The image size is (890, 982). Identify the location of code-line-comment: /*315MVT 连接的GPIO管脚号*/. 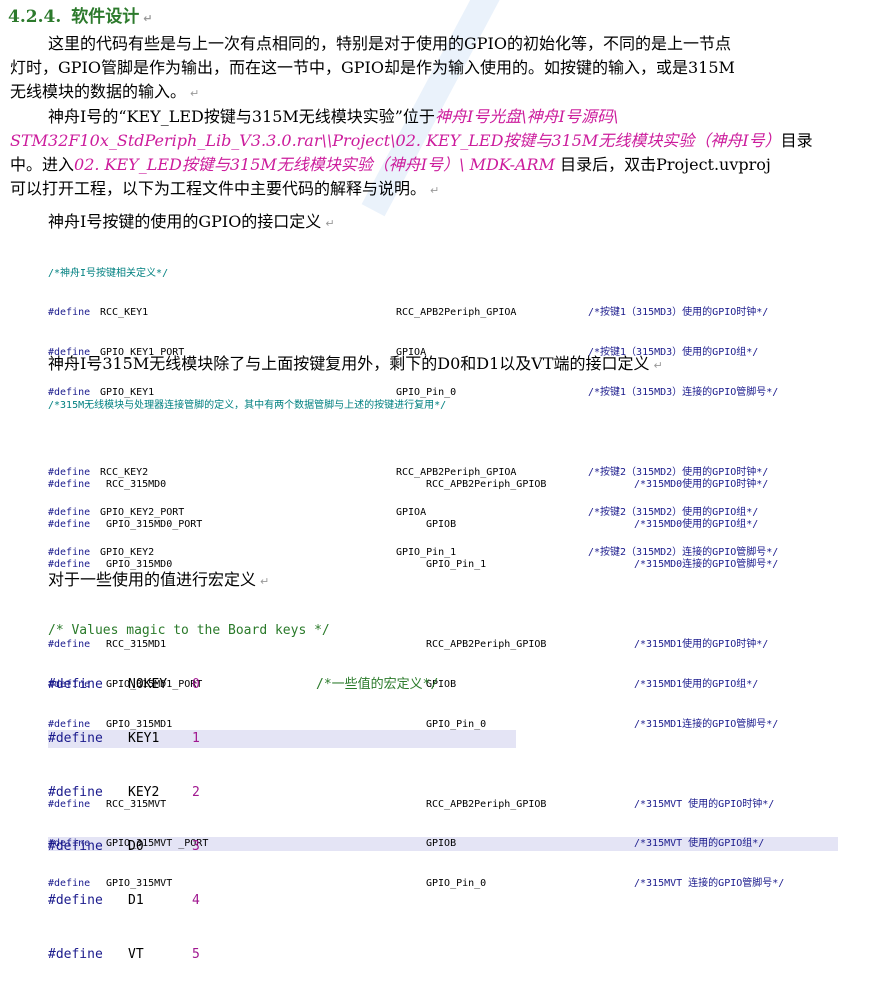
(709, 884).